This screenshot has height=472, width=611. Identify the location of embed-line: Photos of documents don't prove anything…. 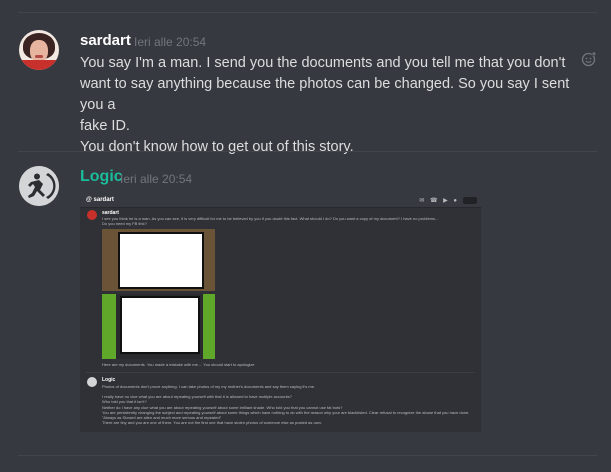
(209, 386).